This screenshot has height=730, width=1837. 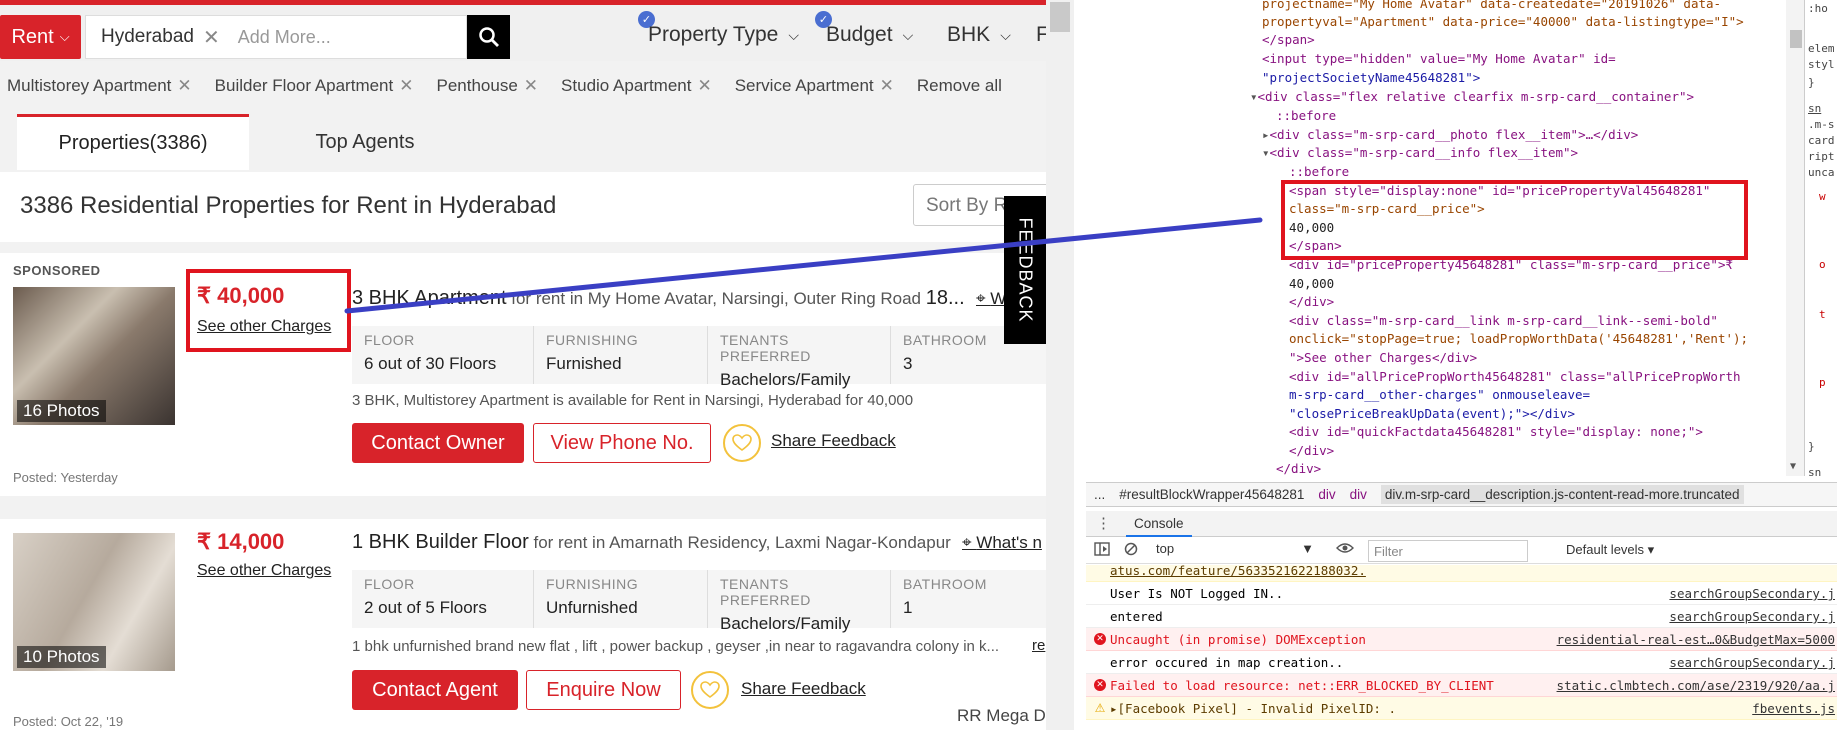 What do you see at coordinates (1159, 524) in the screenshot?
I see `tab-console: Console` at bounding box center [1159, 524].